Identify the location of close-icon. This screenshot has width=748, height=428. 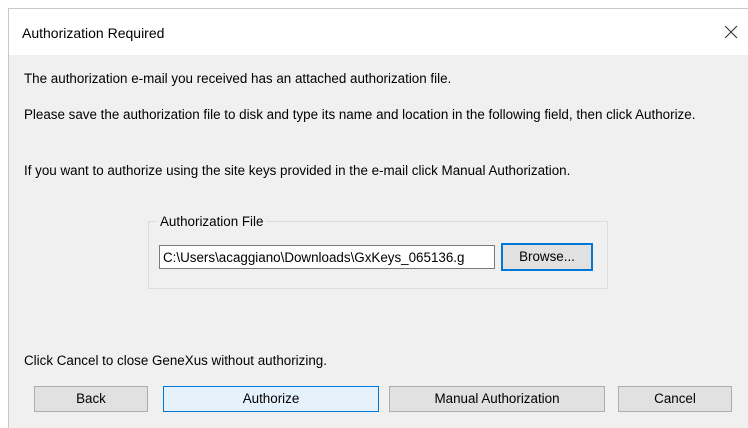
(731, 32).